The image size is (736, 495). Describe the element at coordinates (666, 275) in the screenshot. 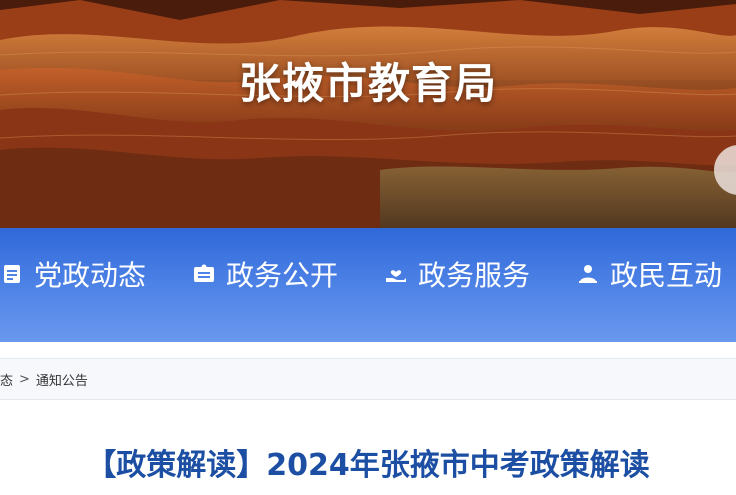

I see `nav-label: 政民互动` at that location.